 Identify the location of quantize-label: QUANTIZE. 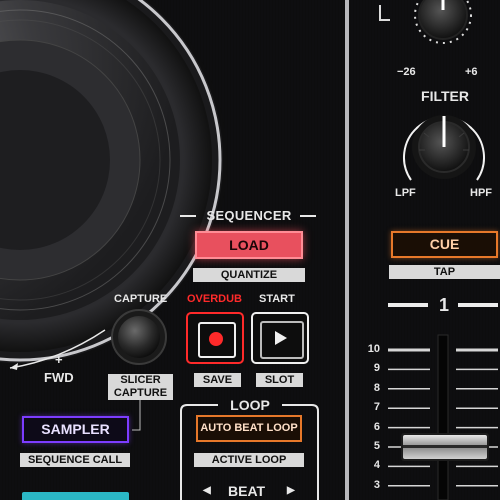
(249, 275).